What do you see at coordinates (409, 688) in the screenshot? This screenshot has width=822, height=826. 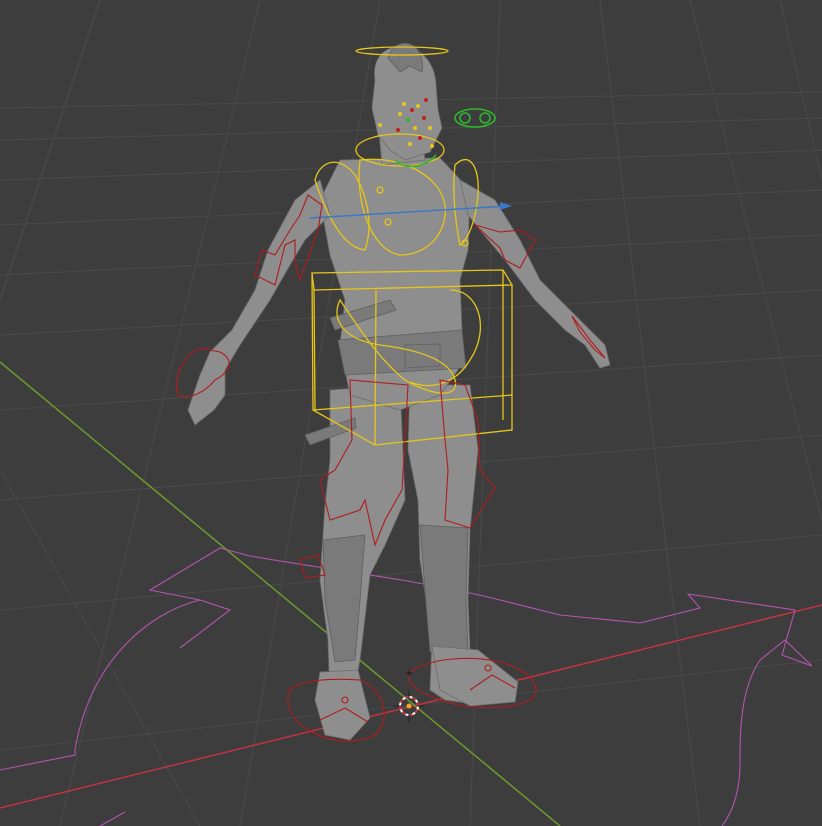 I see `origin-point-icon: +` at bounding box center [409, 688].